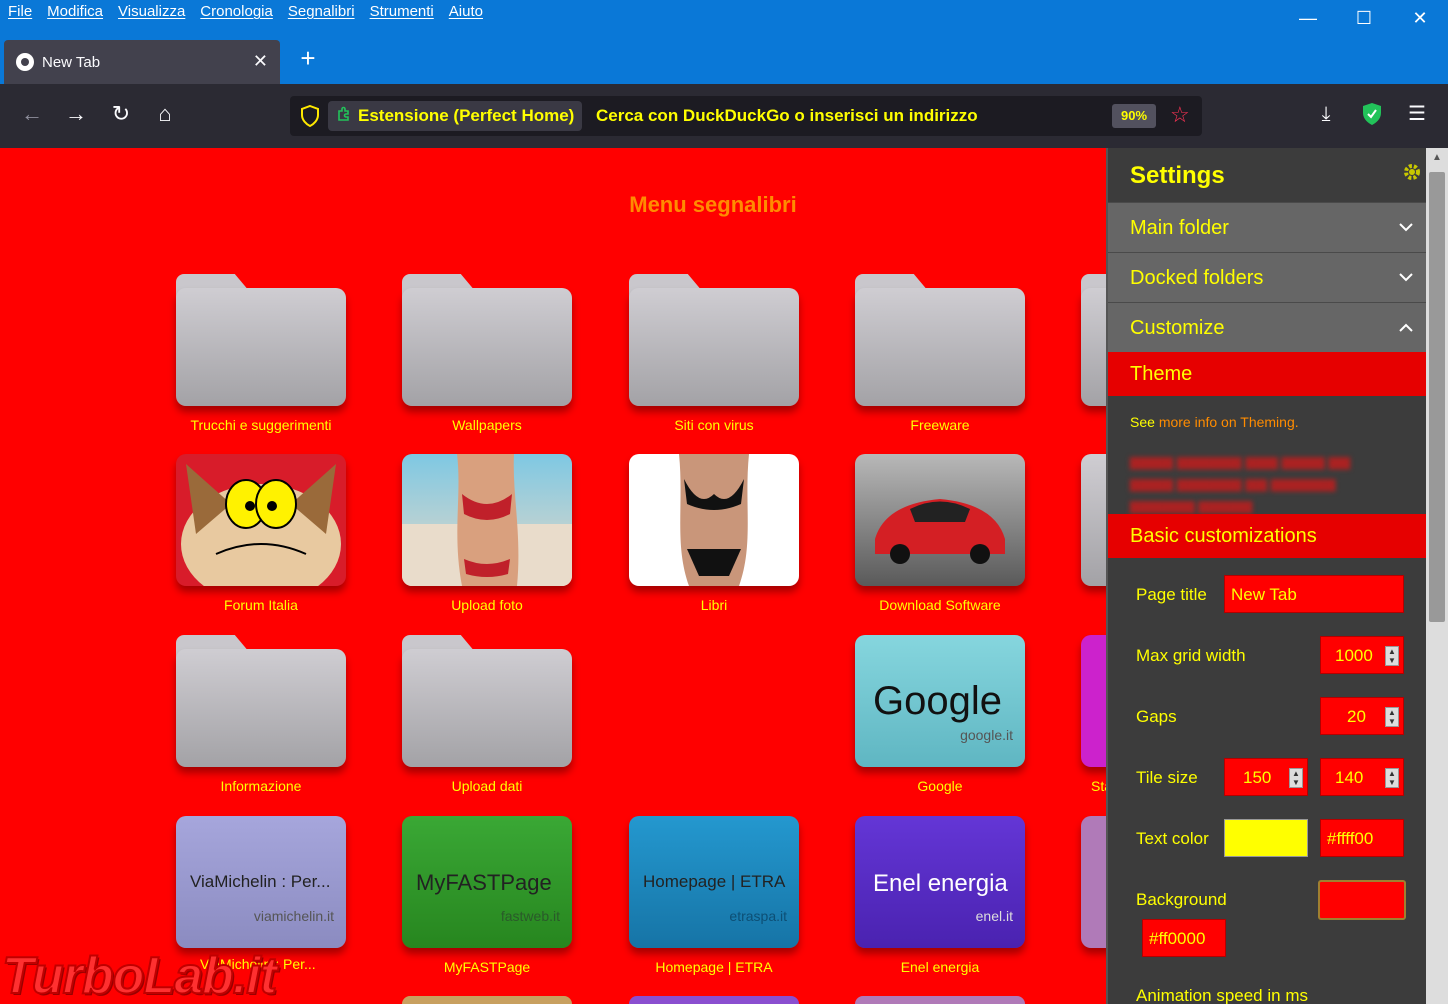 The width and height of the screenshot is (1448, 1004). What do you see at coordinates (940, 786) in the screenshot?
I see `tile-label: Google` at bounding box center [940, 786].